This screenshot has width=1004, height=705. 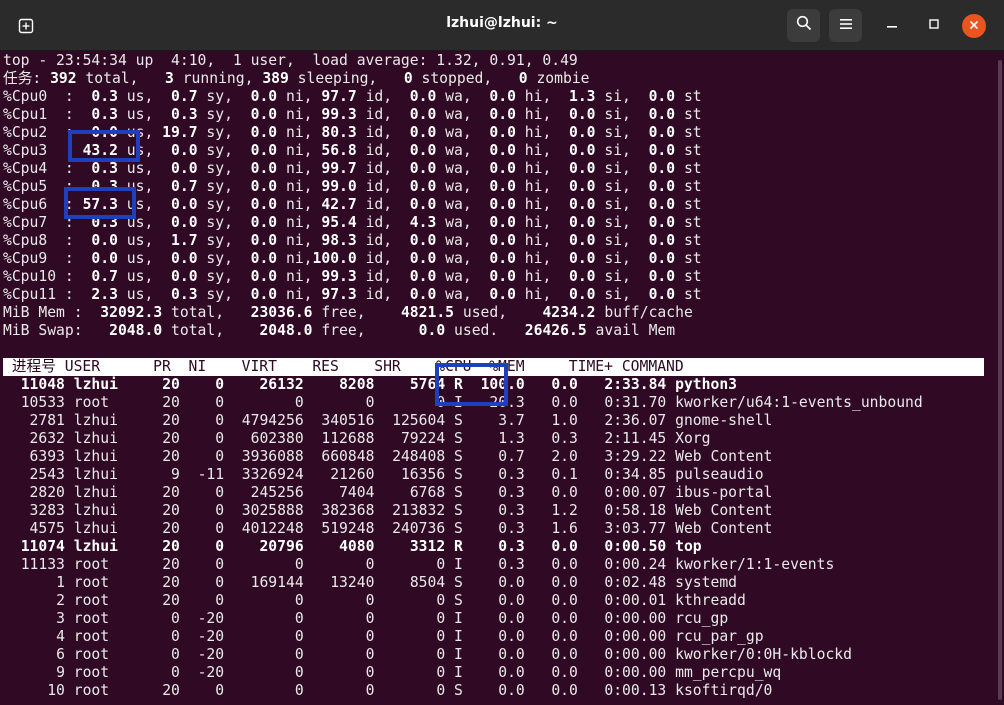 What do you see at coordinates (348, 456) in the screenshot?
I see `cell-res: 660848` at bounding box center [348, 456].